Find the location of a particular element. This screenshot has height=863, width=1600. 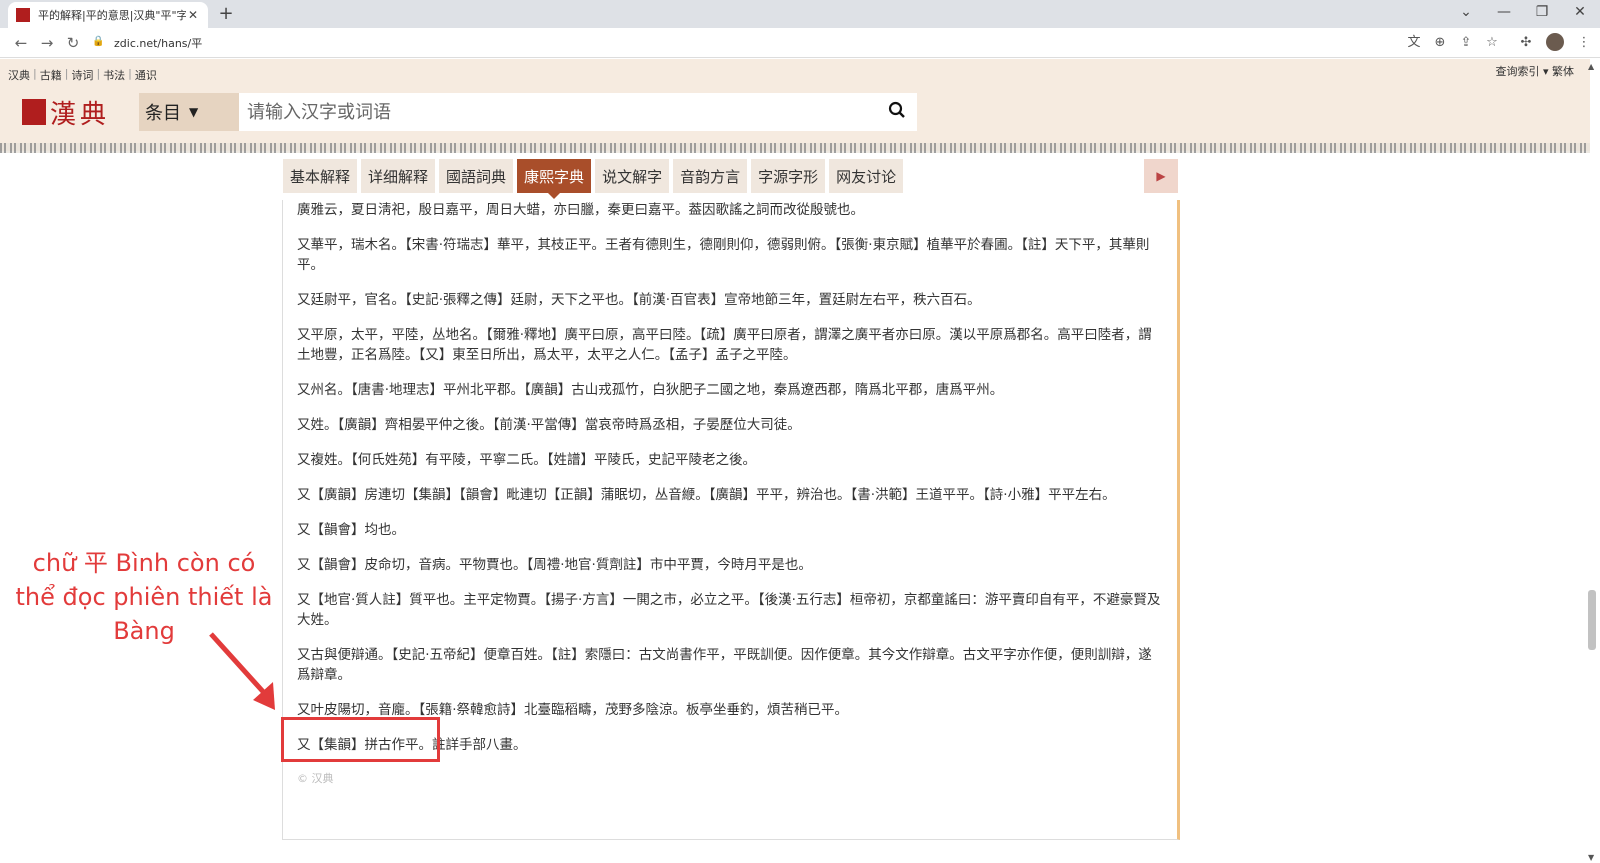

top-link-shufa: 书法 is located at coordinates (114, 75).